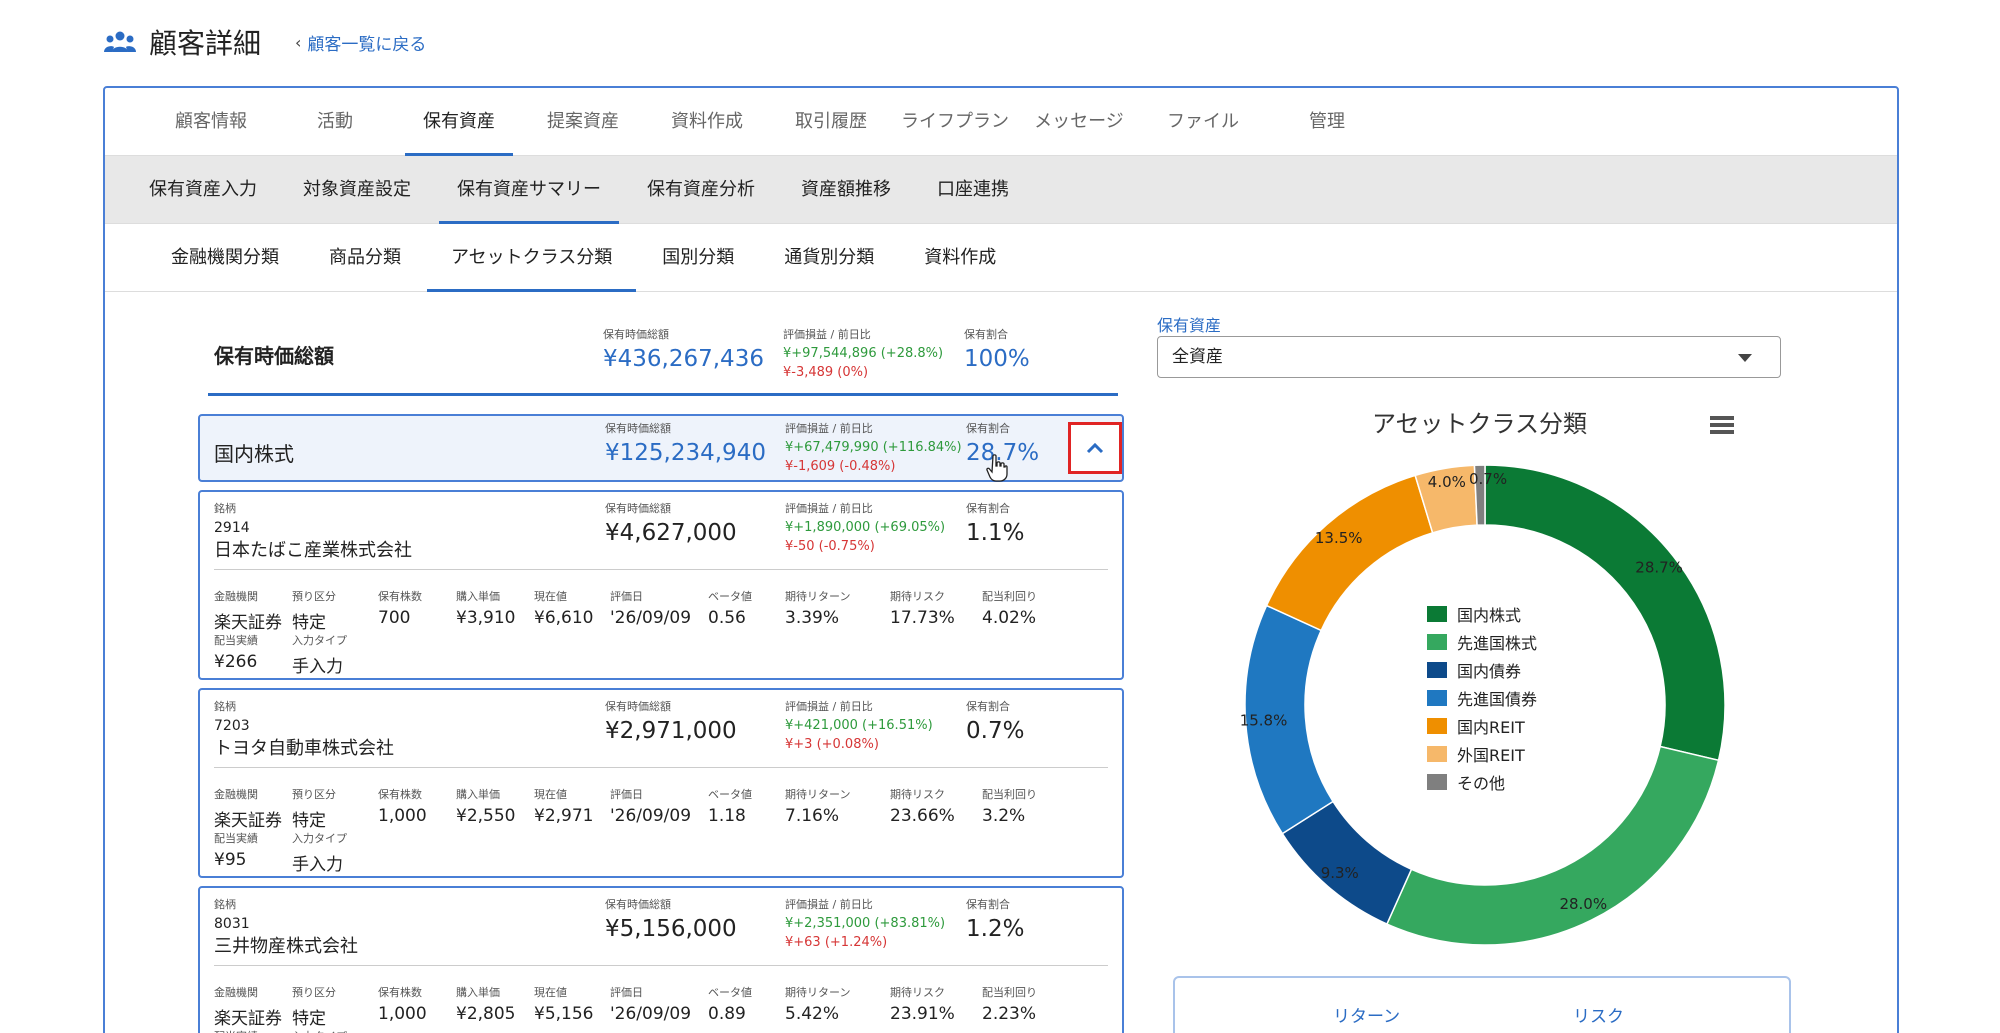 The height and width of the screenshot is (1033, 2000). Describe the element at coordinates (531, 258) in the screenshot. I see `classtab-asset-class: アセットクラス分類` at that location.